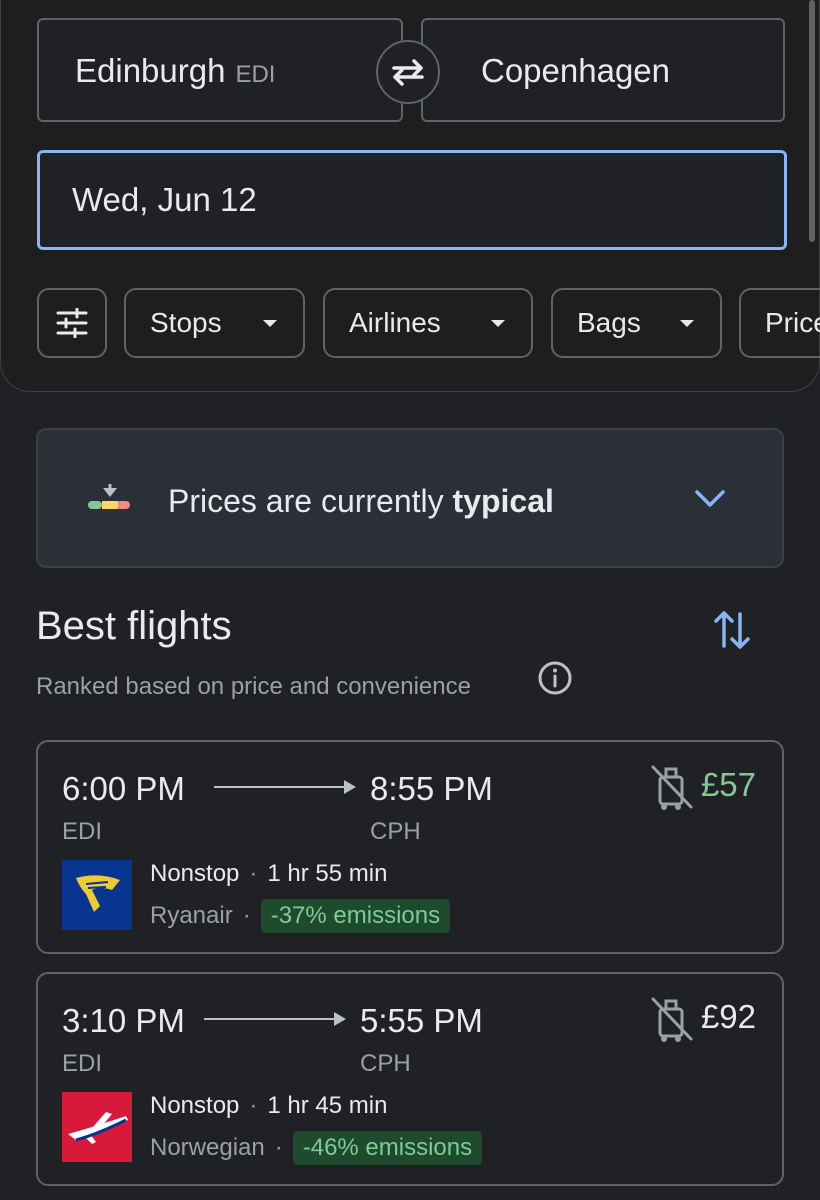 This screenshot has height=1200, width=820. Describe the element at coordinates (503, 501) in the screenshot. I see `price-insight-level: typical` at that location.